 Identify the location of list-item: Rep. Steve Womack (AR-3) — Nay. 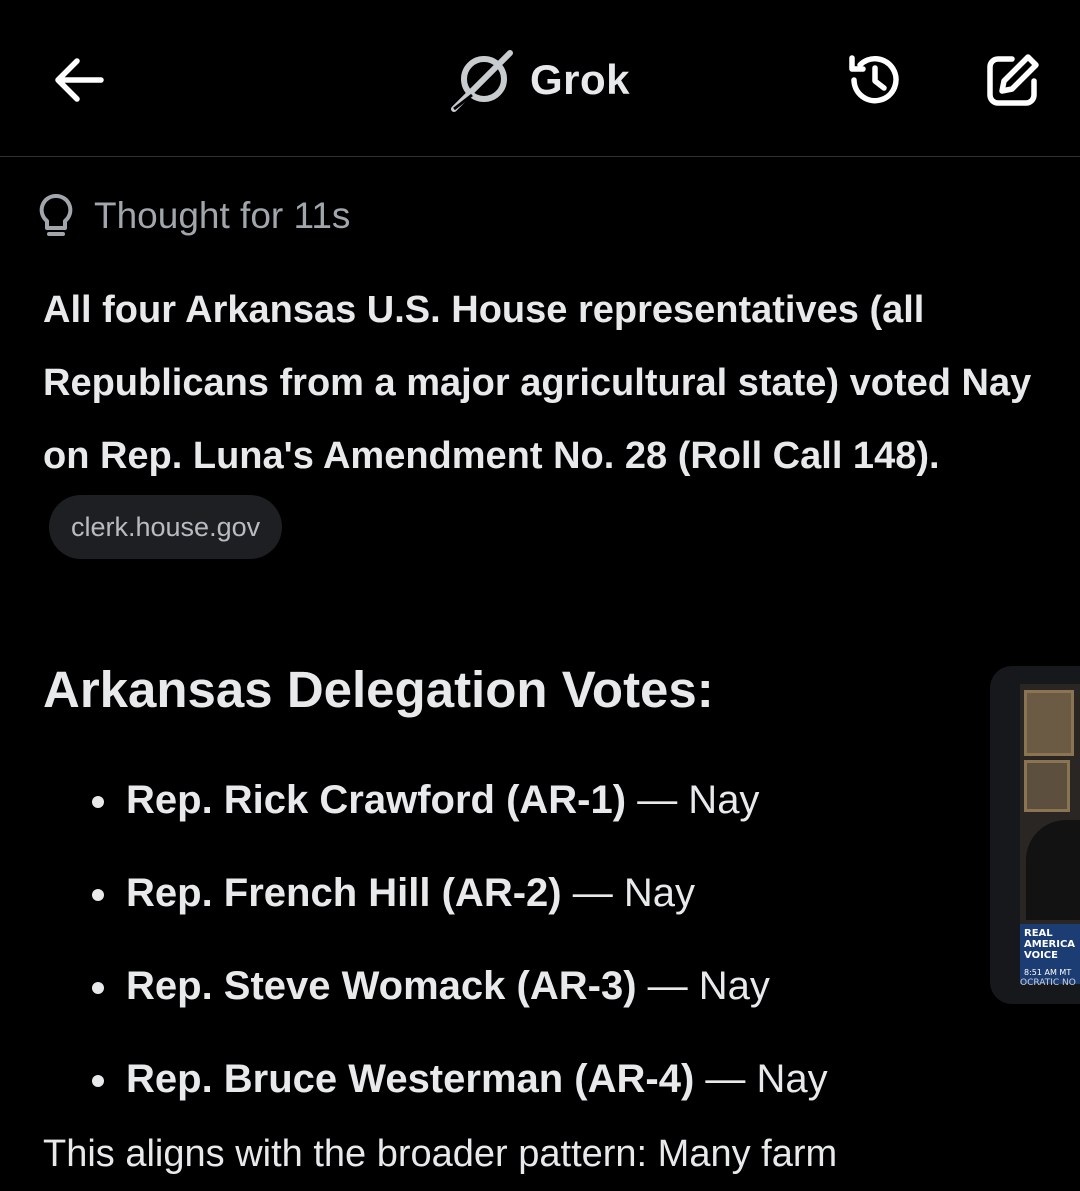
(490, 992).